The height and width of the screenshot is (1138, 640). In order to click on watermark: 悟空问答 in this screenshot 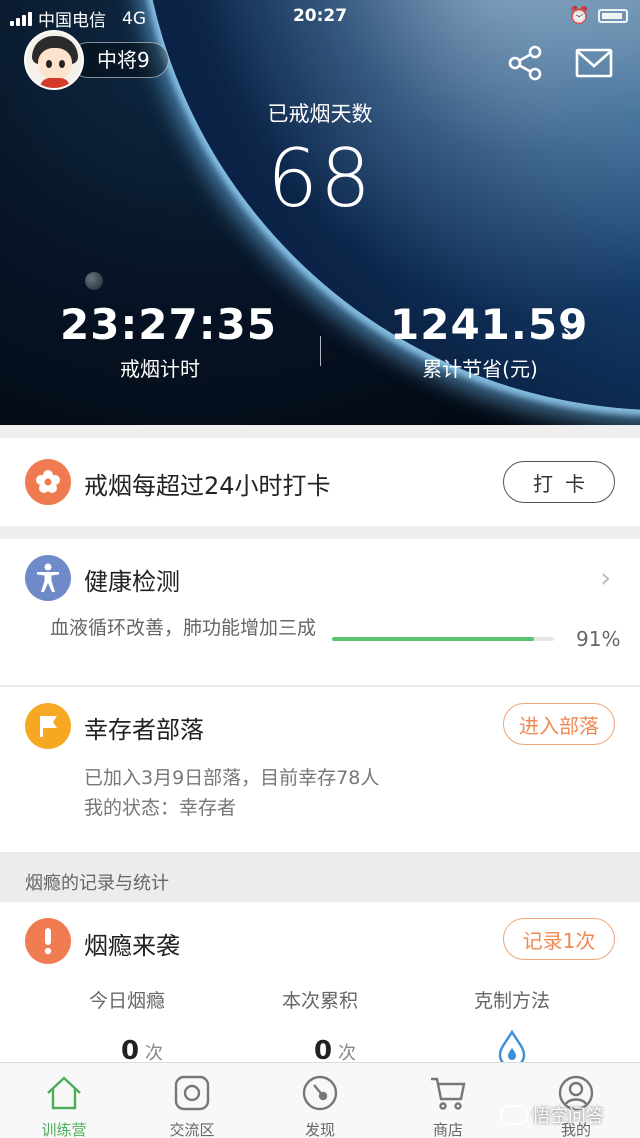, I will do `click(552, 1115)`.